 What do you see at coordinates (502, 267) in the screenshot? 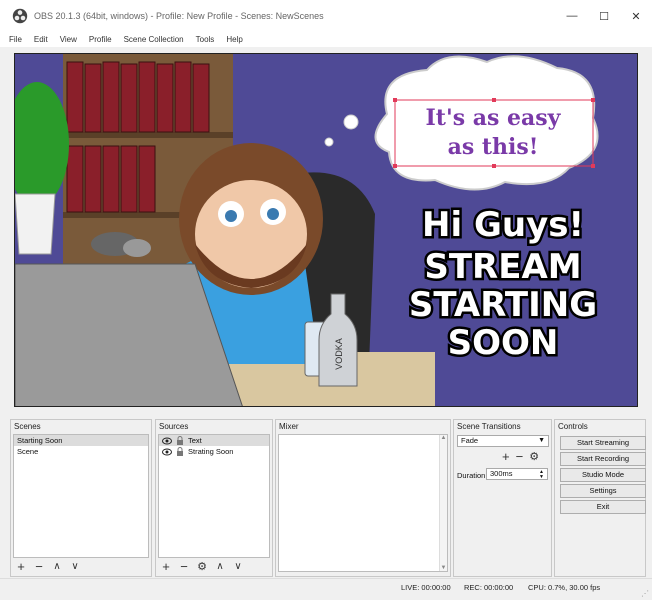
I see `headline-line-2: STREAM` at bounding box center [502, 267].